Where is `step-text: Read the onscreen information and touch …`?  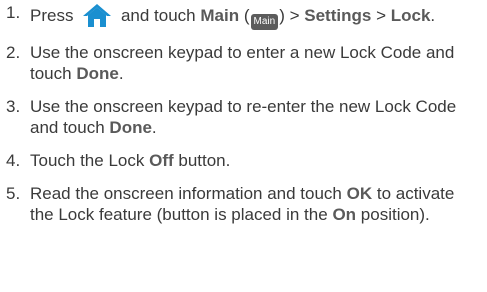
step-text: Read the onscreen information and touch … is located at coordinates (258, 204).